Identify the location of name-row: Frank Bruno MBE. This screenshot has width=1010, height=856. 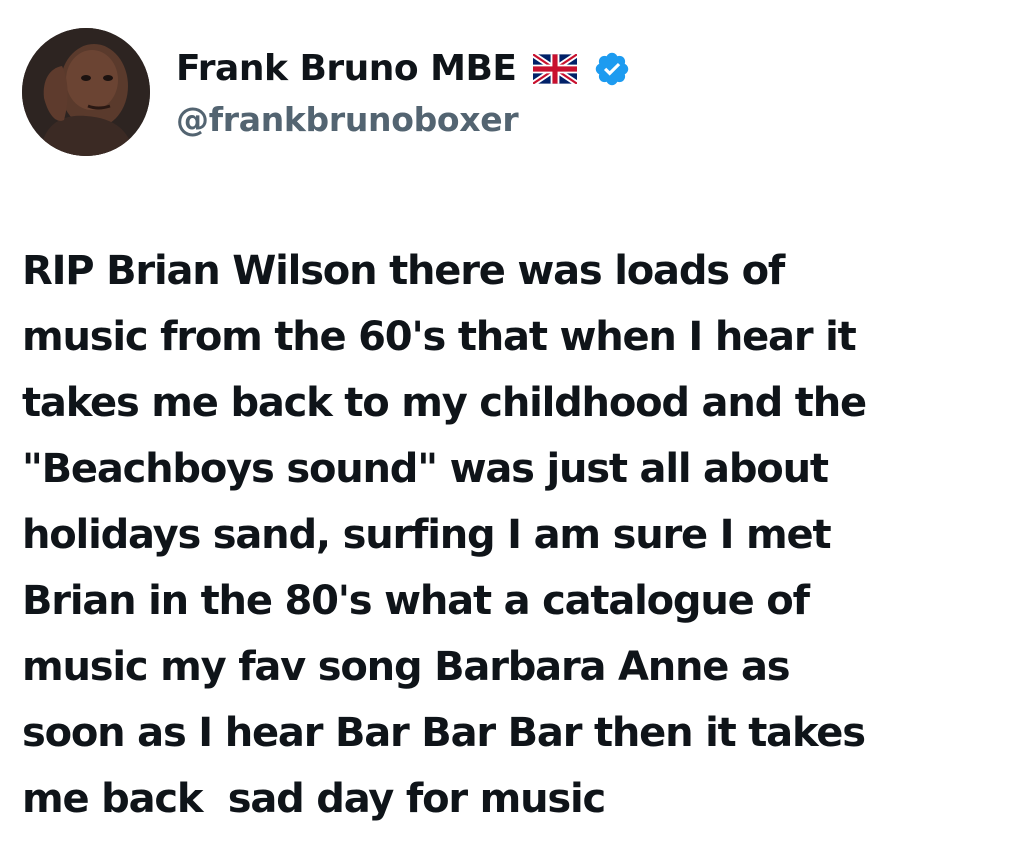
(403, 69).